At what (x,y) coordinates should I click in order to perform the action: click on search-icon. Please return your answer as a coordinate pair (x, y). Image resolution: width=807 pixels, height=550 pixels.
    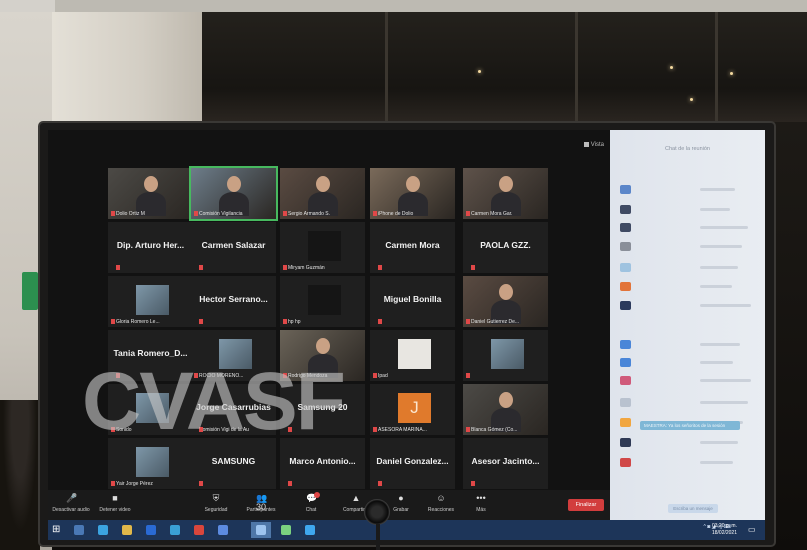
    Looking at the image, I should click on (79, 530).